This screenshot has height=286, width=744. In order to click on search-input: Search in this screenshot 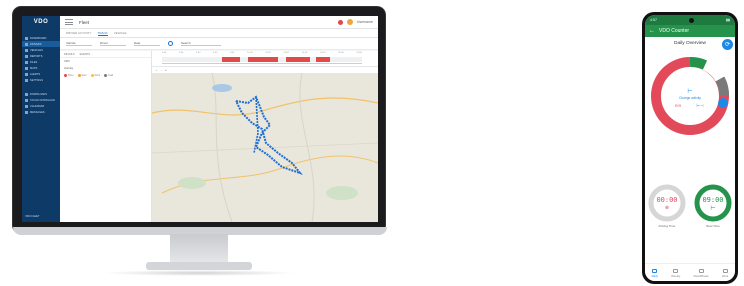, I will do `click(201, 43)`.